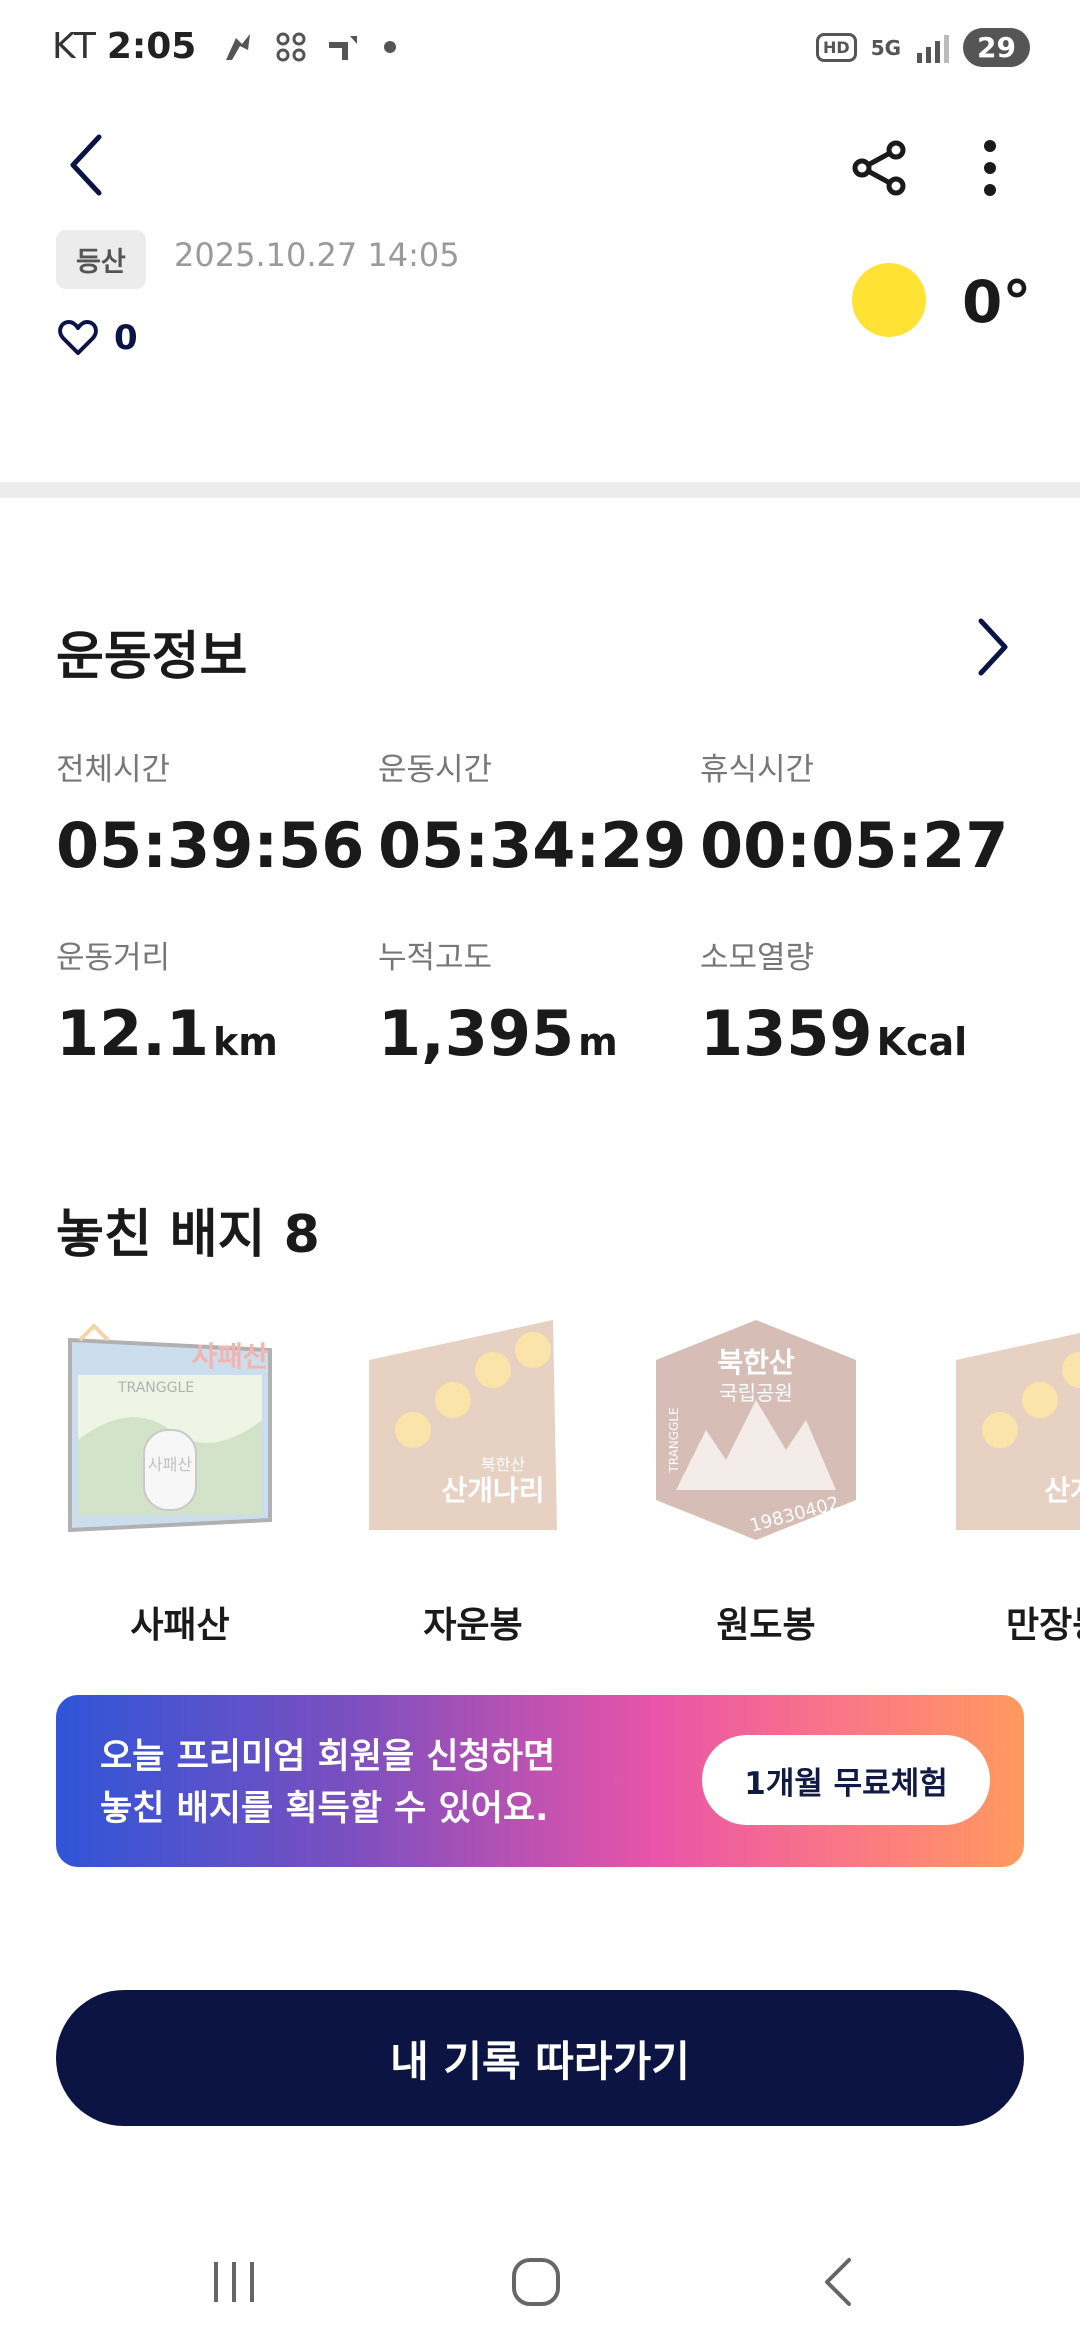 Image resolution: width=1080 pixels, height=2340 pixels. Describe the element at coordinates (492, 1490) in the screenshot. I see `badge-art-title: 산개나리` at that location.